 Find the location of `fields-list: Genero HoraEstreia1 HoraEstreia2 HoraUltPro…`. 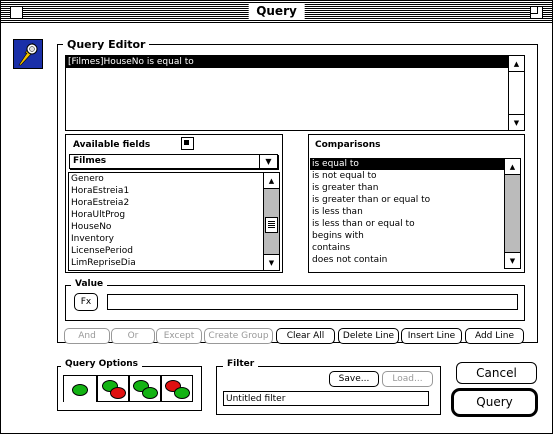

fields-list: Genero HoraEstreia1 HoraEstreia2 HoraUltPro… is located at coordinates (174, 221).